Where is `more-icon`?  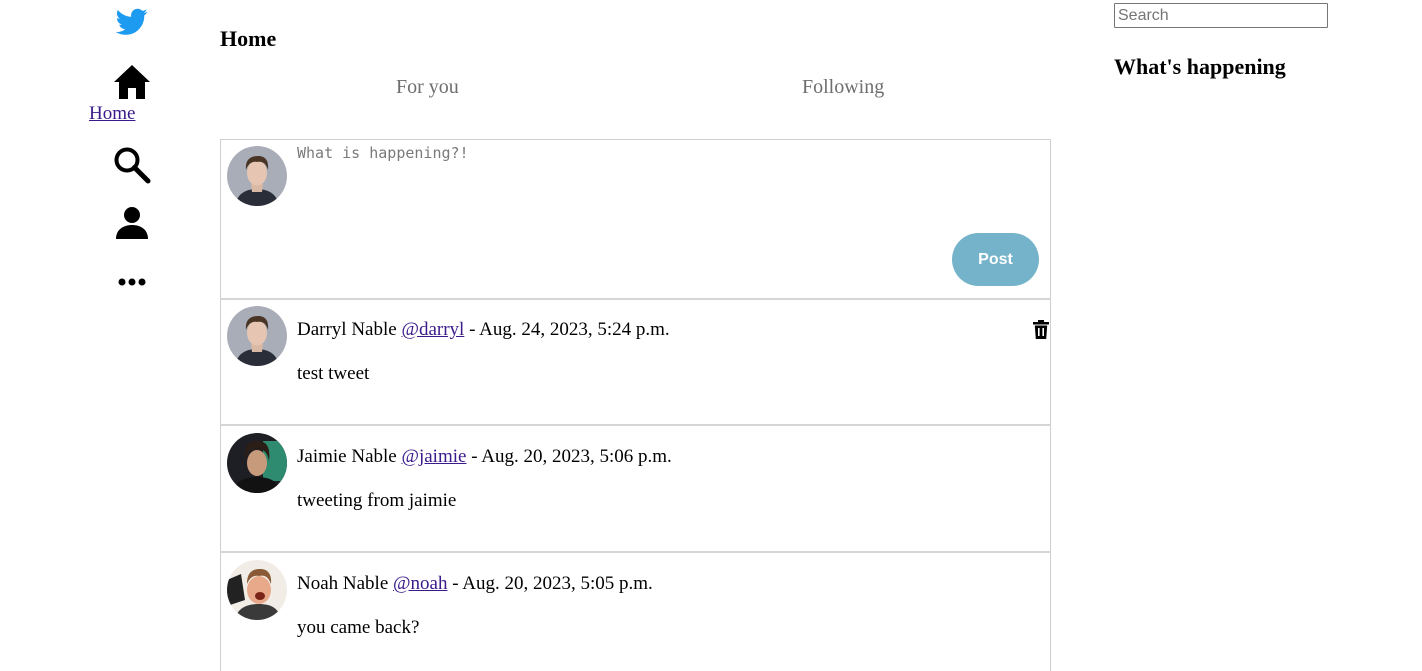
more-icon is located at coordinates (132, 282).